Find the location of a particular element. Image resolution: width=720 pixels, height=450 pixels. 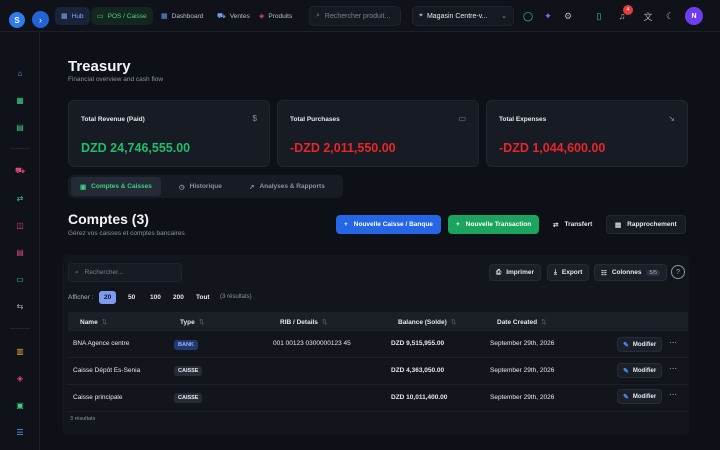

avatar: N is located at coordinates (694, 16).